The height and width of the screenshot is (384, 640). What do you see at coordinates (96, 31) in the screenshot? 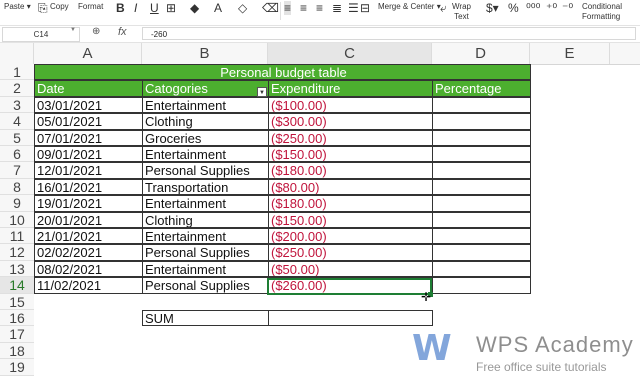
I see `zoom-icon: ⊕` at bounding box center [96, 31].